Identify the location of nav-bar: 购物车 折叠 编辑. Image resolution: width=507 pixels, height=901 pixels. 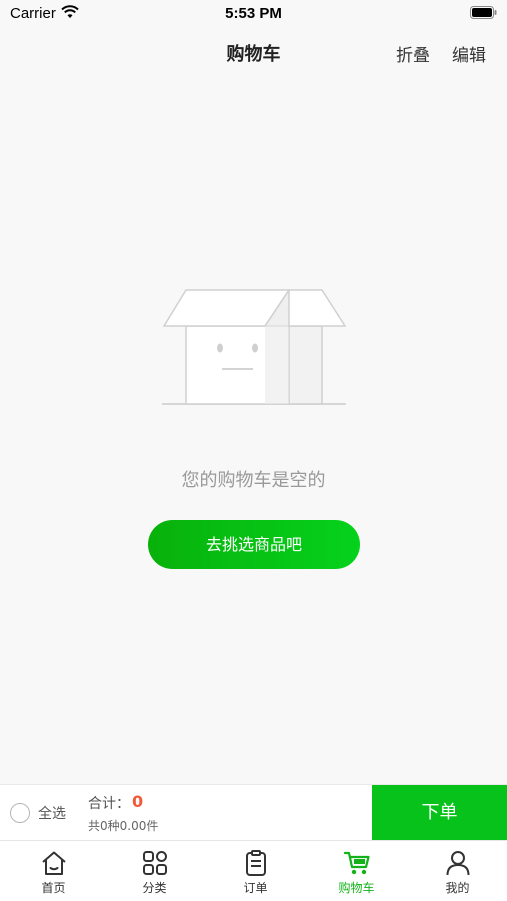
(253, 53).